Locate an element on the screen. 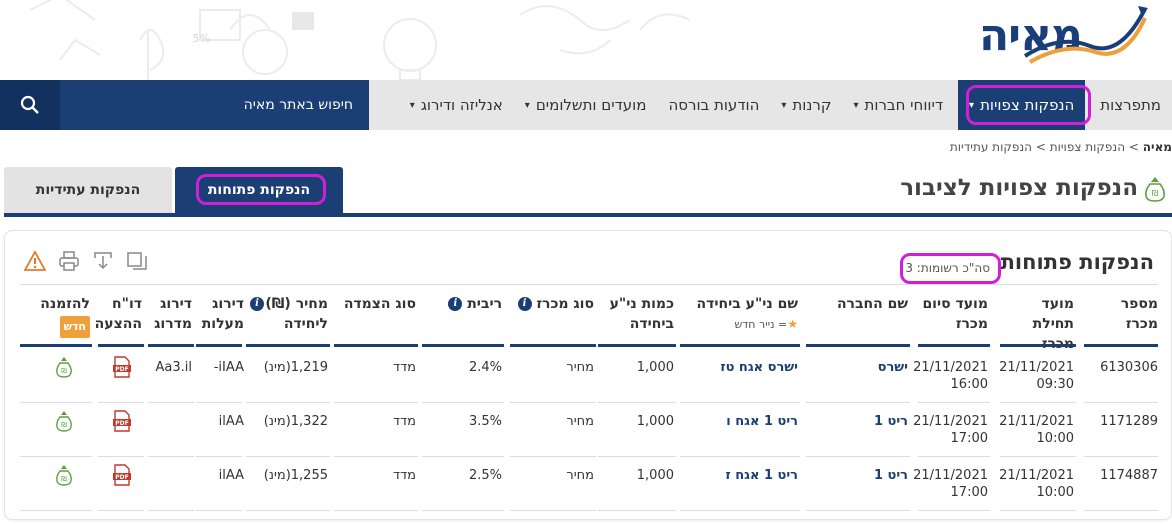 The image size is (1172, 524). cell-tender-end: 21/11/2021 17:00 is located at coordinates (950, 484).